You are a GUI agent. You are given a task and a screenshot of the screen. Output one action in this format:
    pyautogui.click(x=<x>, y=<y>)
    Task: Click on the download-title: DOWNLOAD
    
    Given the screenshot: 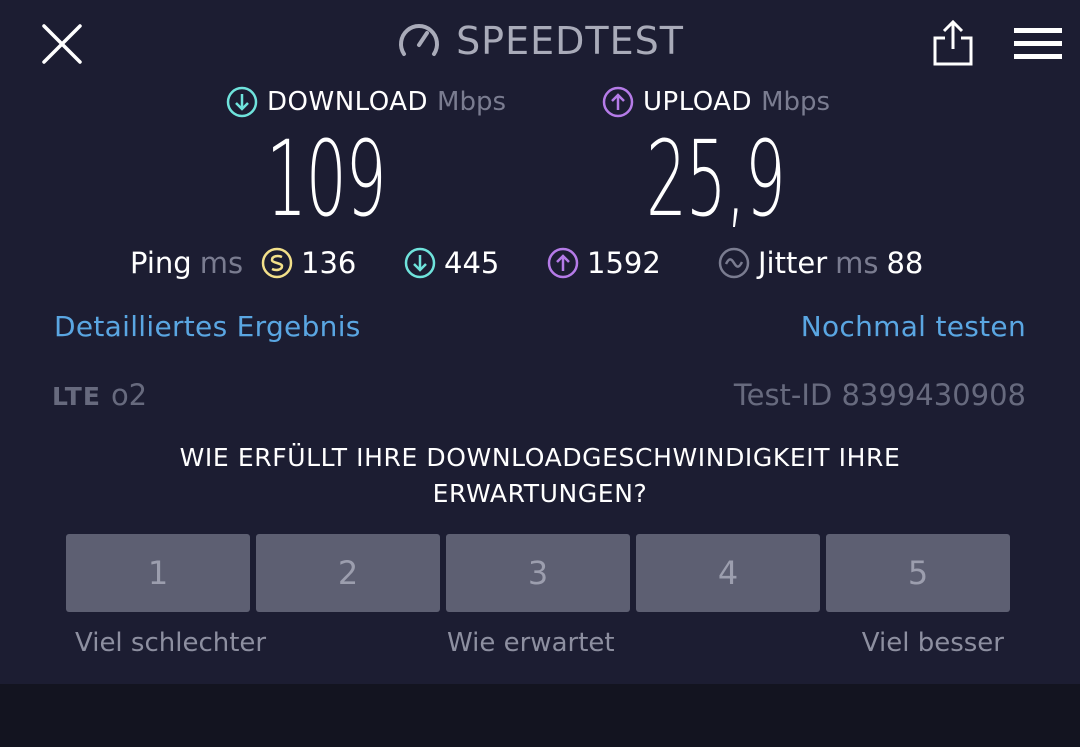 What is the action you would take?
    pyautogui.click(x=348, y=102)
    